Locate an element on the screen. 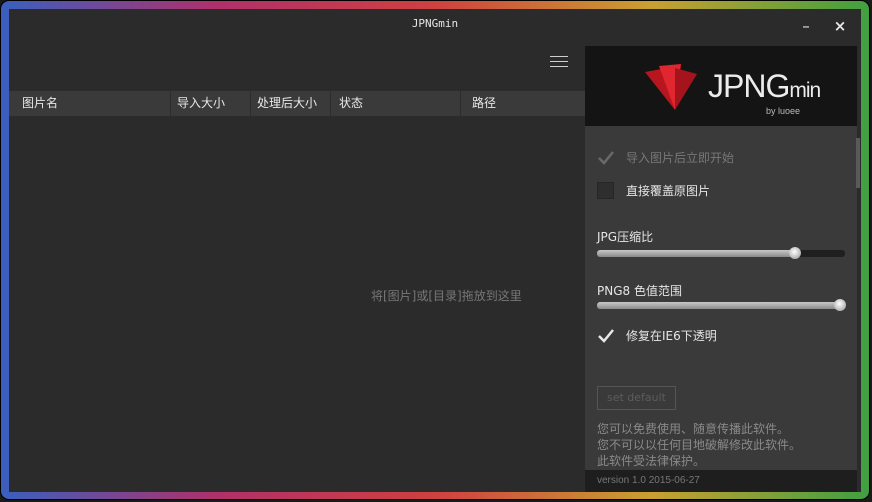 Image resolution: width=872 pixels, height=502 pixels. column-header-path: 路径 is located at coordinates (523, 103).